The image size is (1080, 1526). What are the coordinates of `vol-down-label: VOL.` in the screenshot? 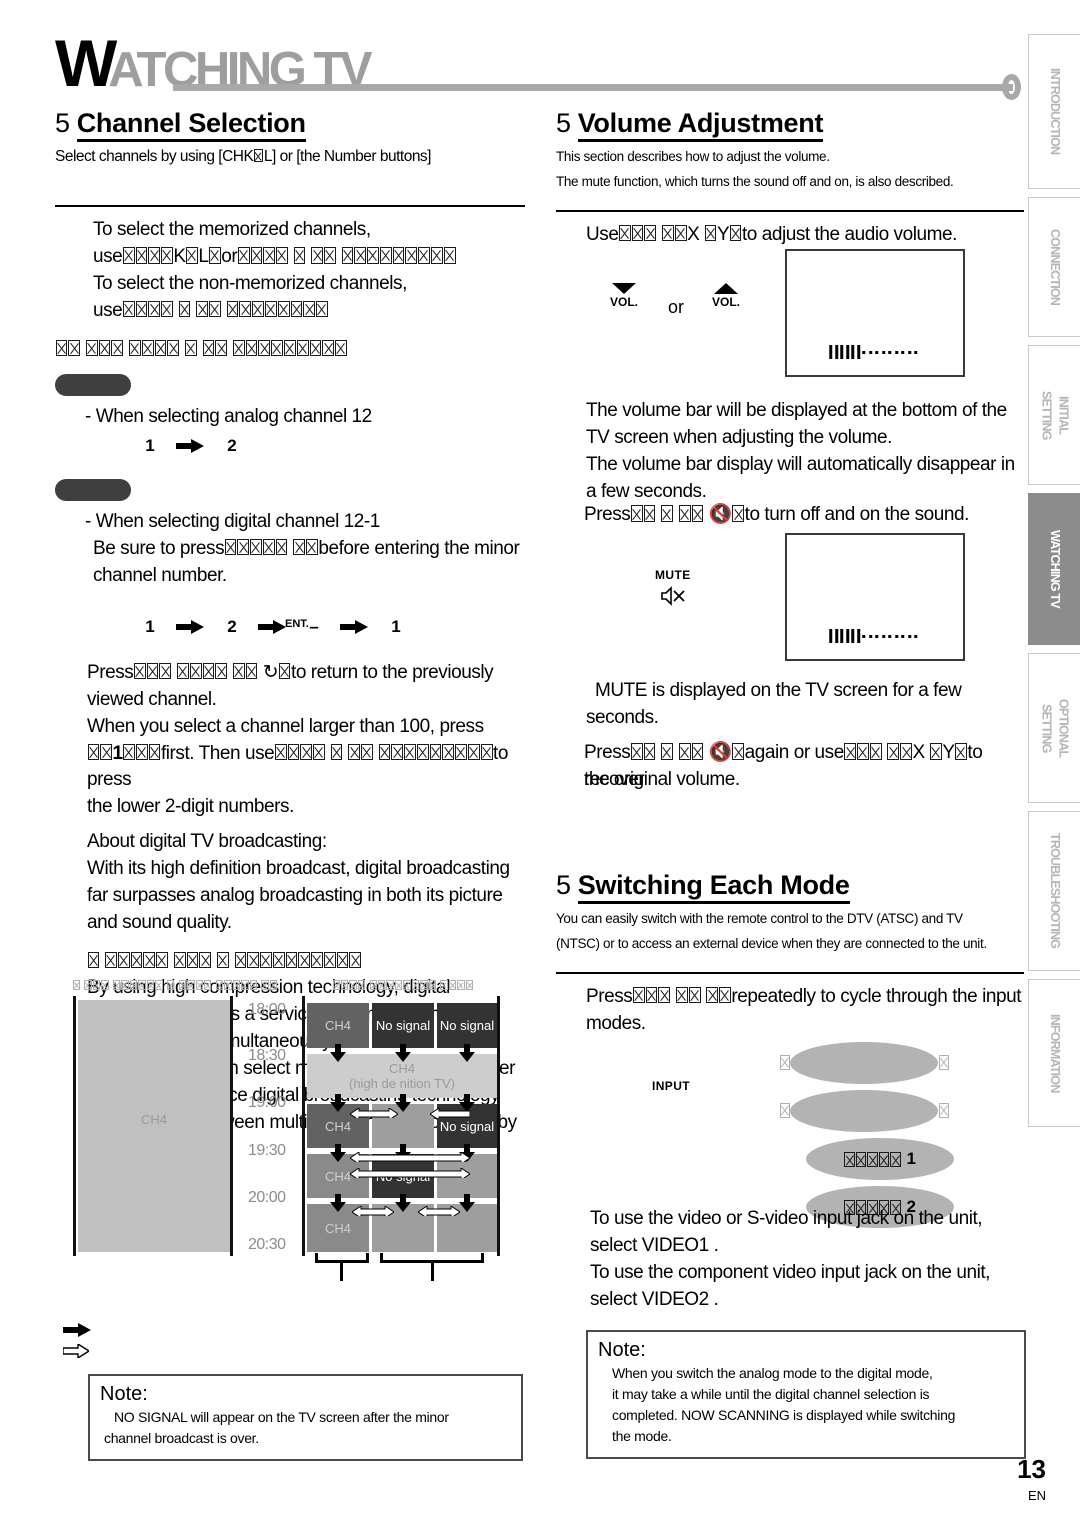 It's located at (624, 302).